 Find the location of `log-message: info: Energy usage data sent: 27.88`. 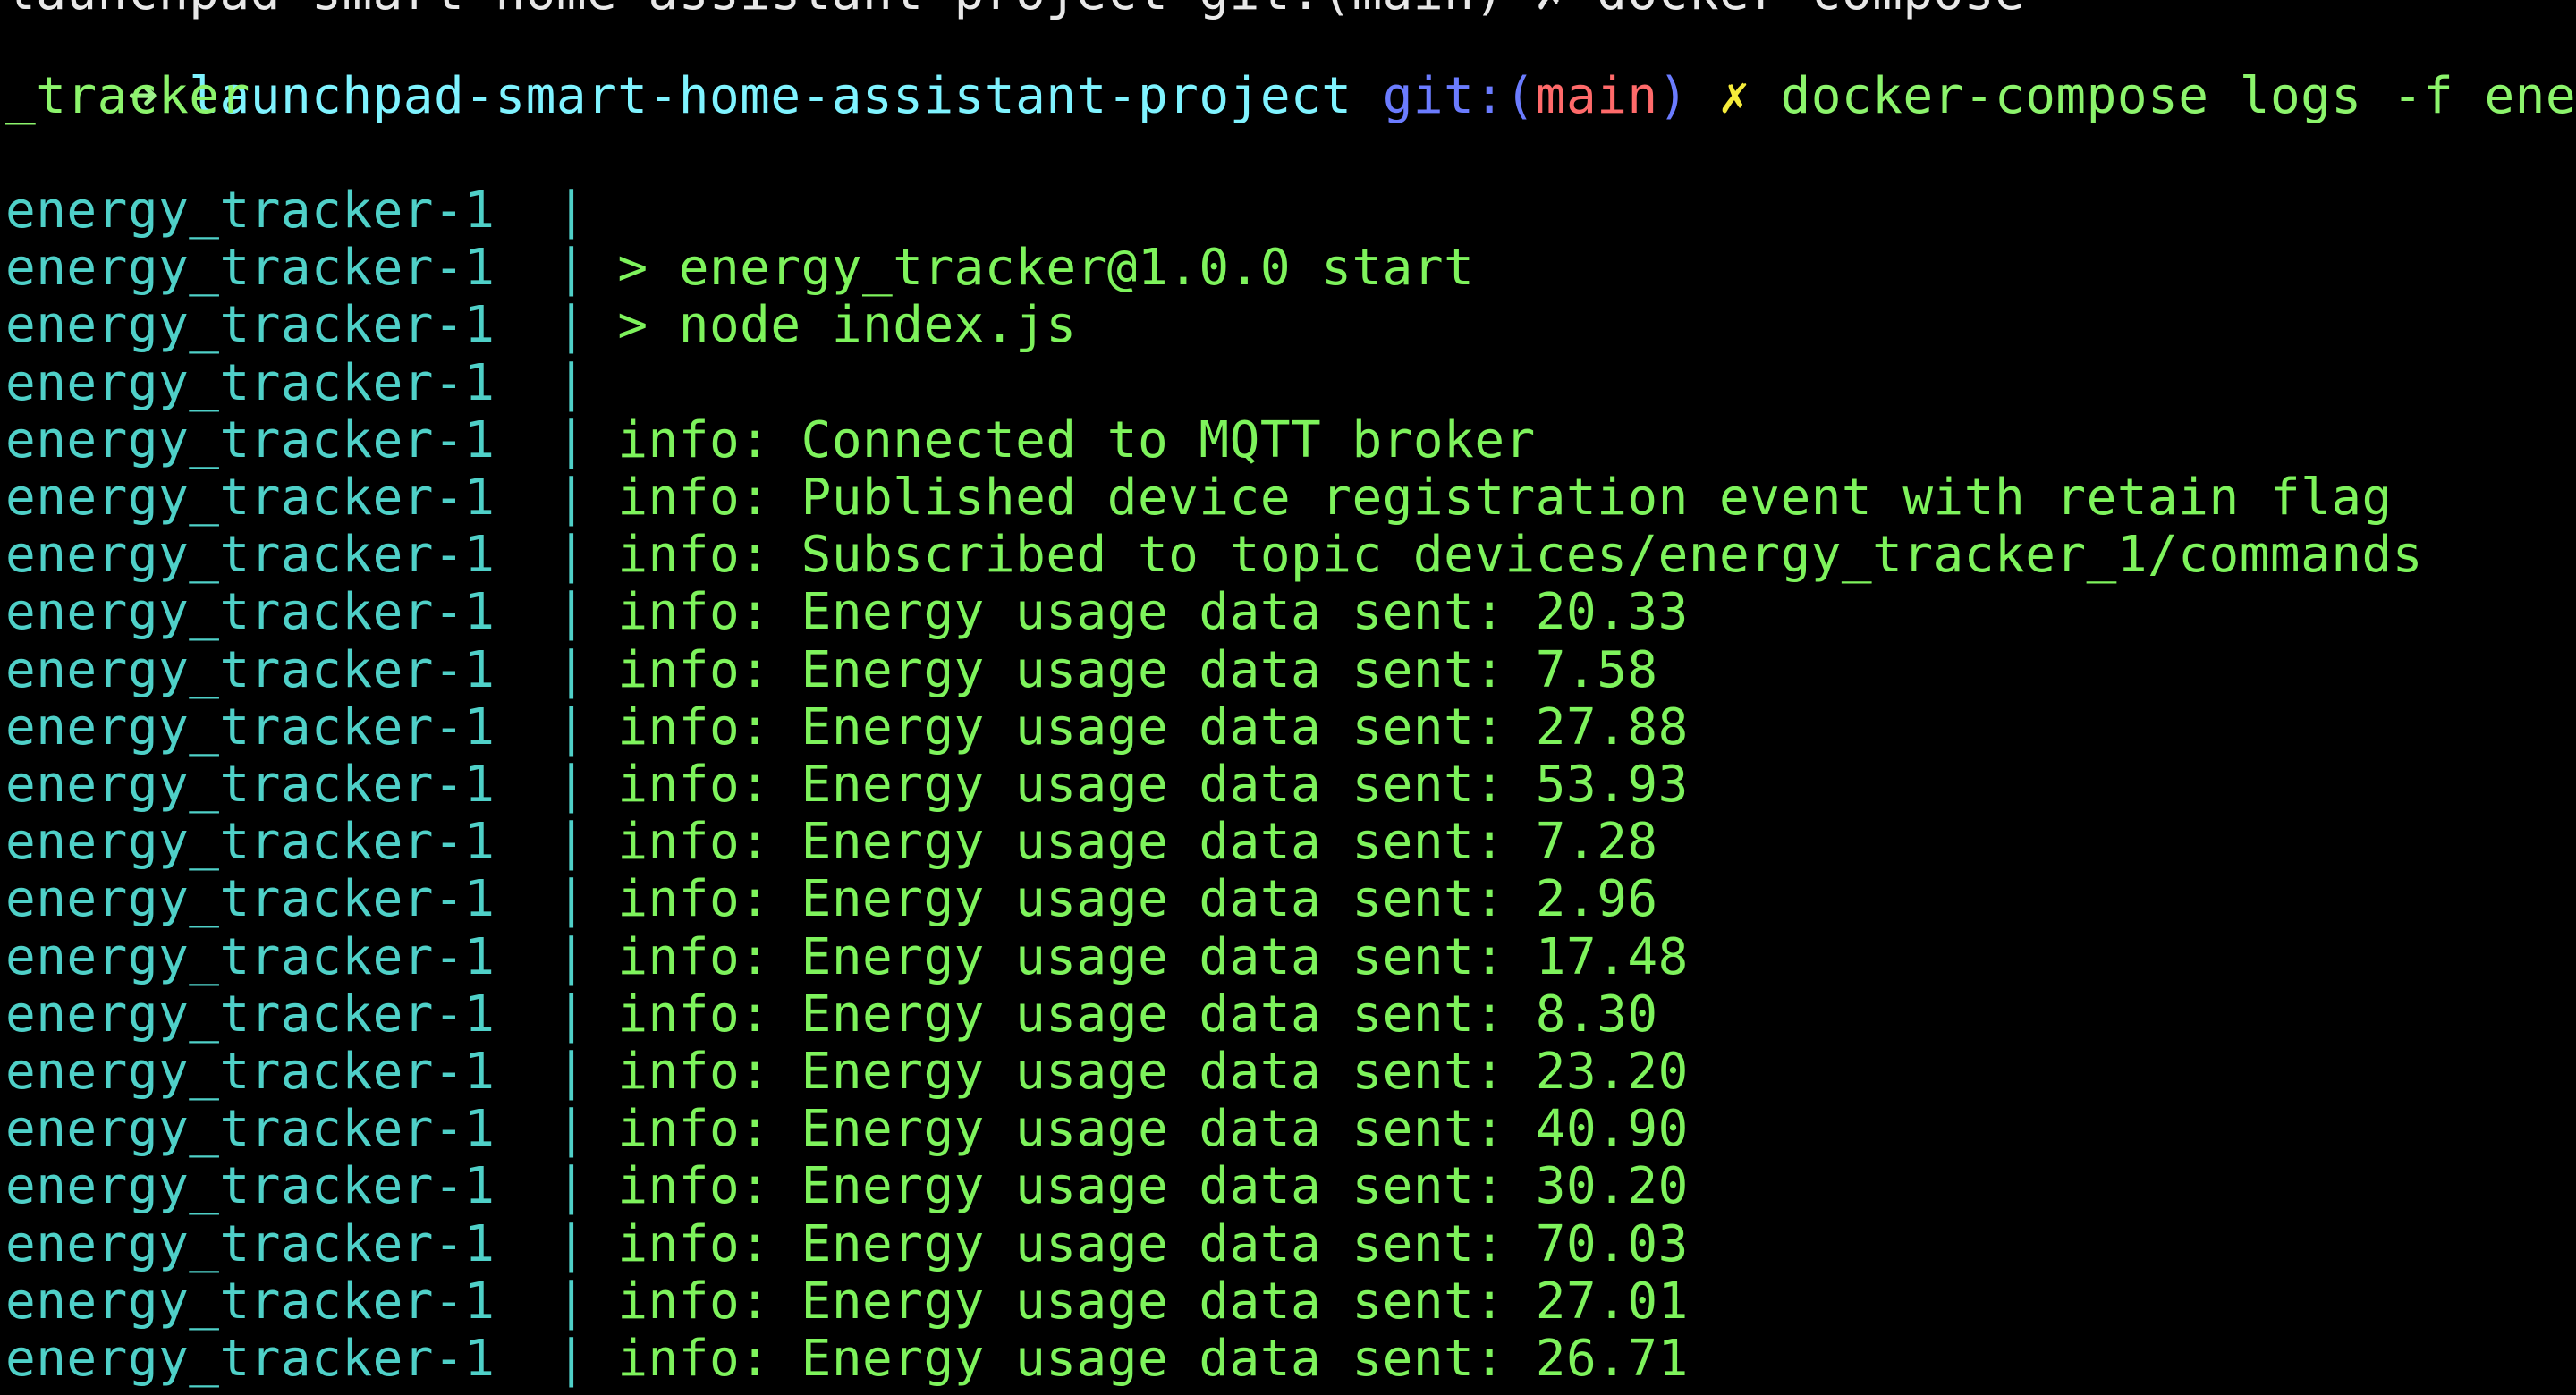

log-message: info: Energy usage data sent: 27.88 is located at coordinates (1153, 727).